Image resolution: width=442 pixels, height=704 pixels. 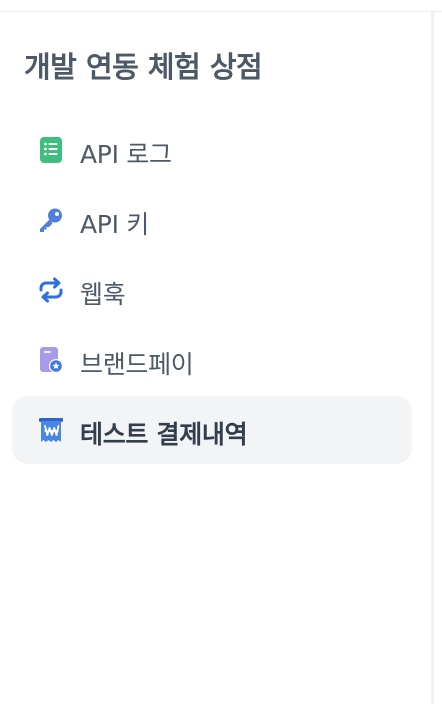 What do you see at coordinates (51, 150) in the screenshot?
I see `log-document-icon` at bounding box center [51, 150].